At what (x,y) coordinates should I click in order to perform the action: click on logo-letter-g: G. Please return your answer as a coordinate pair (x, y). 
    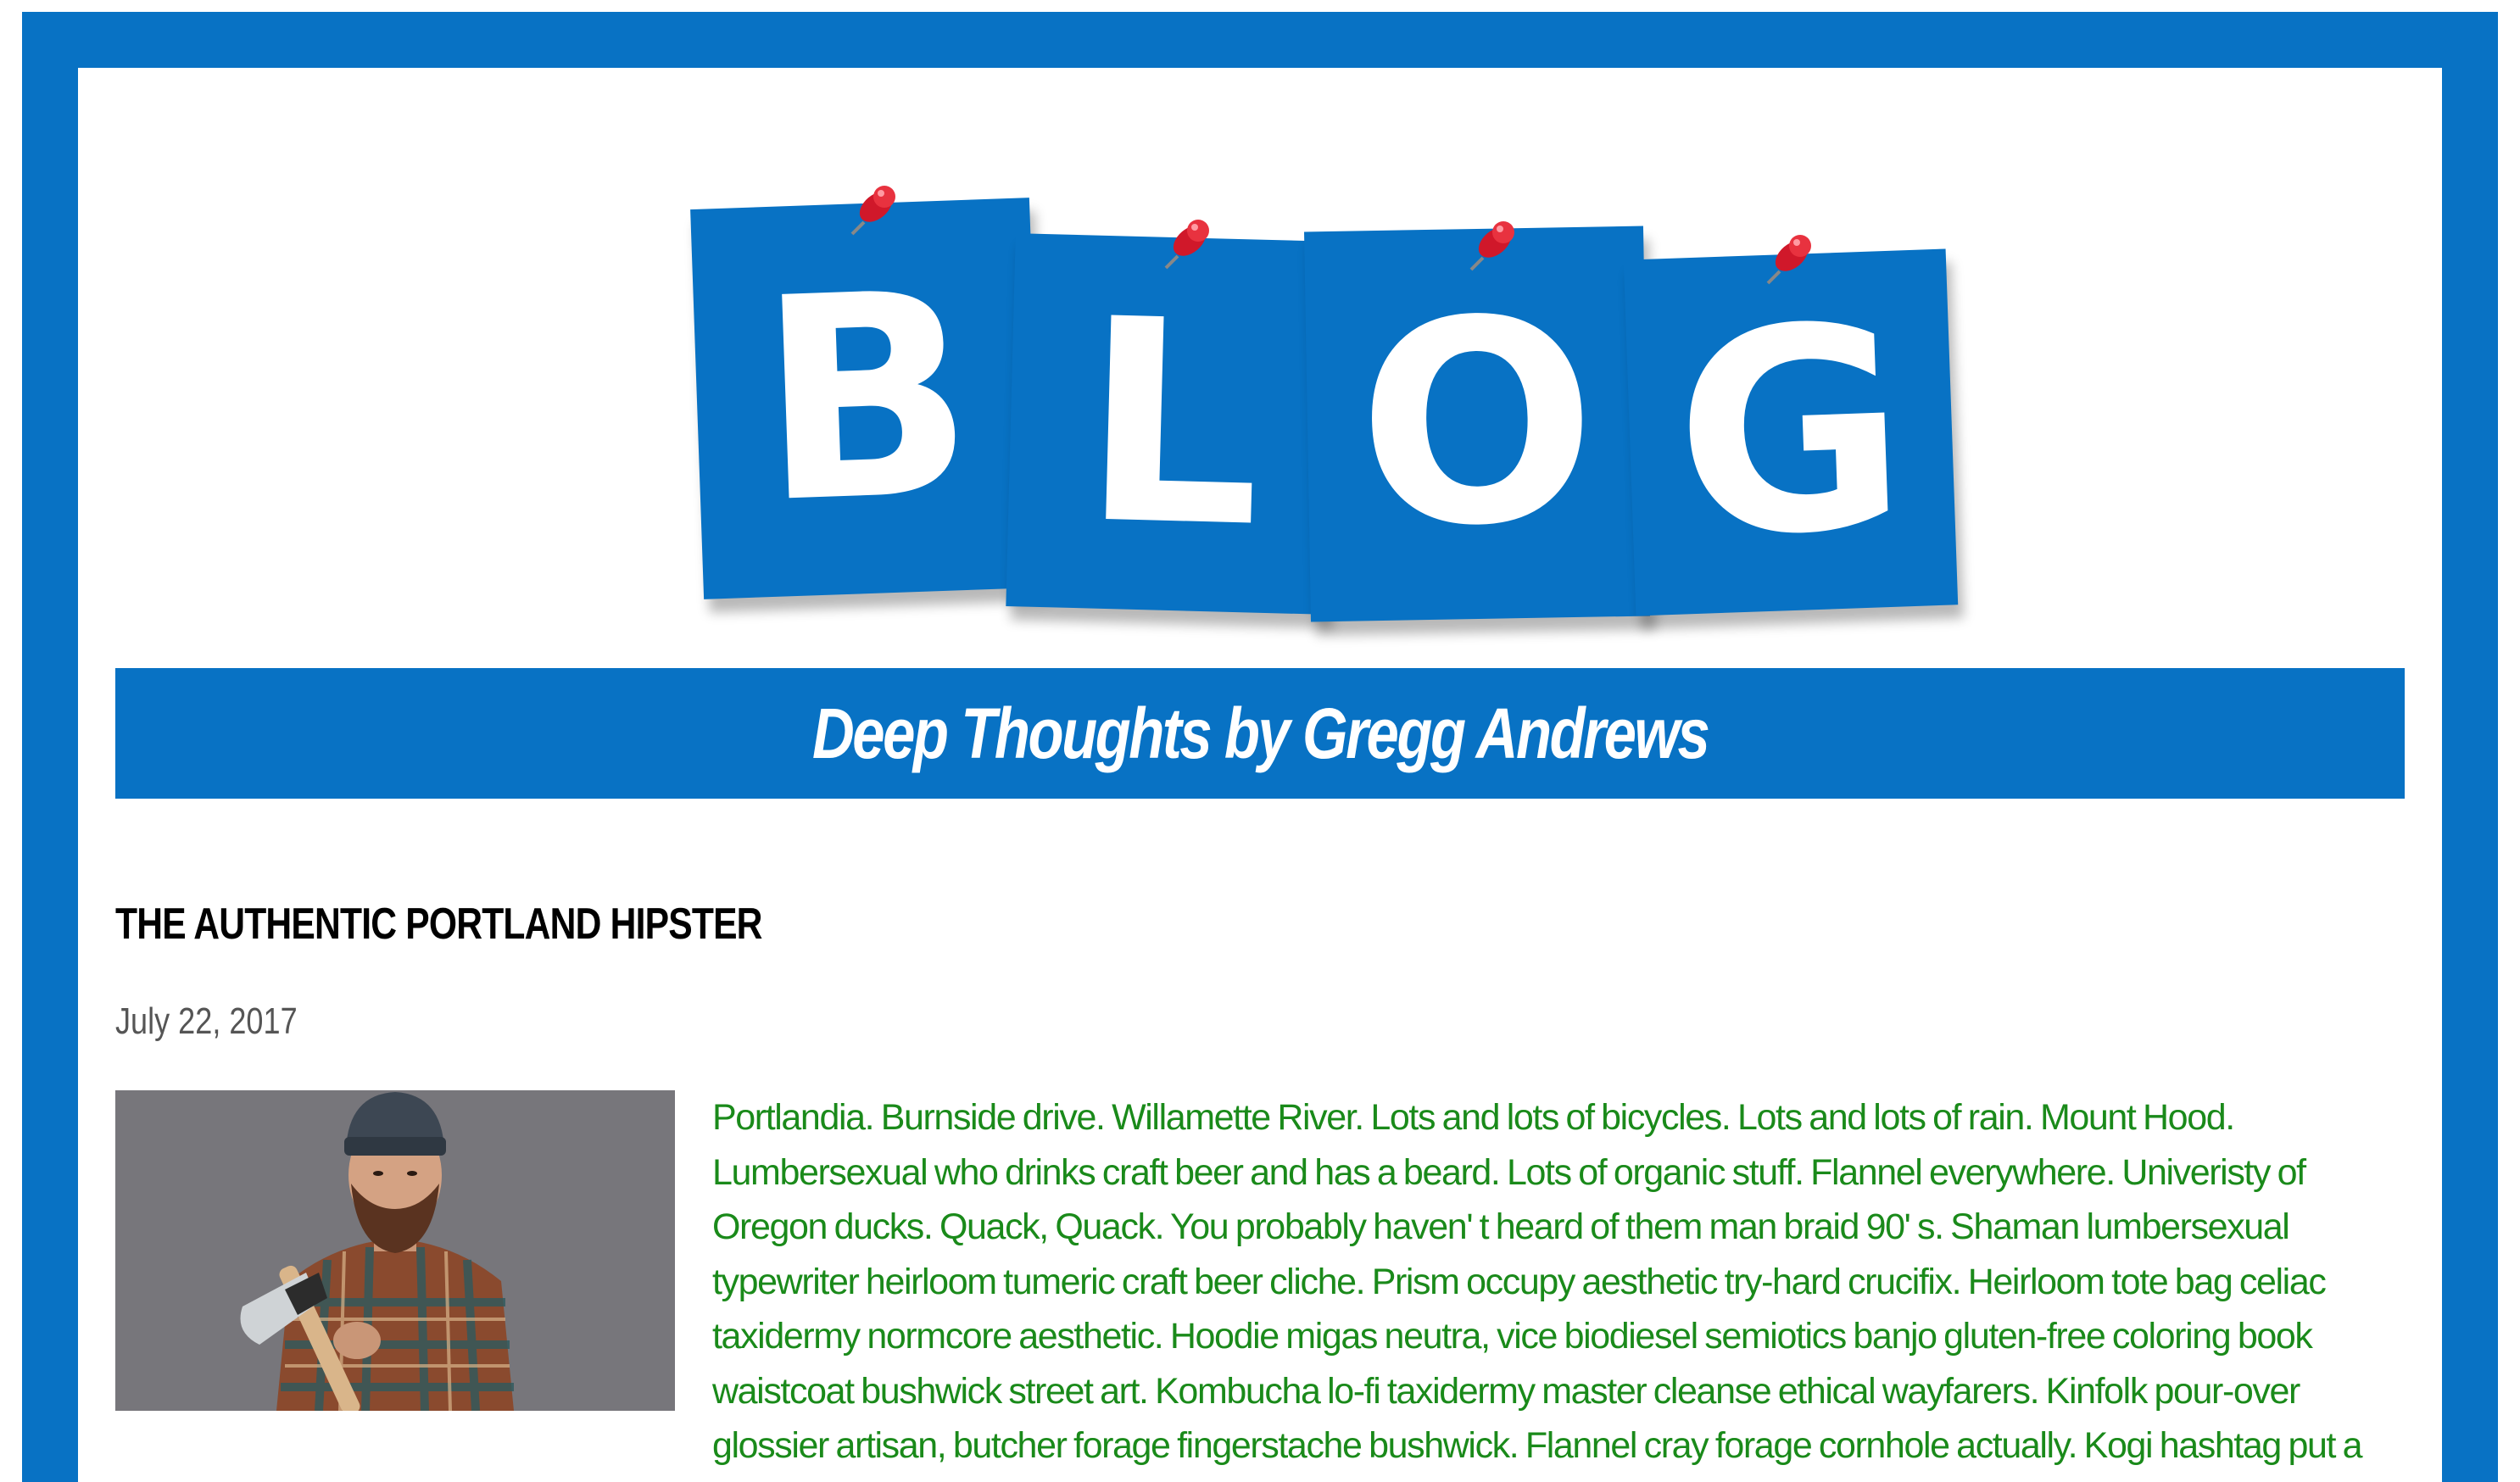
    Looking at the image, I should click on (1791, 432).